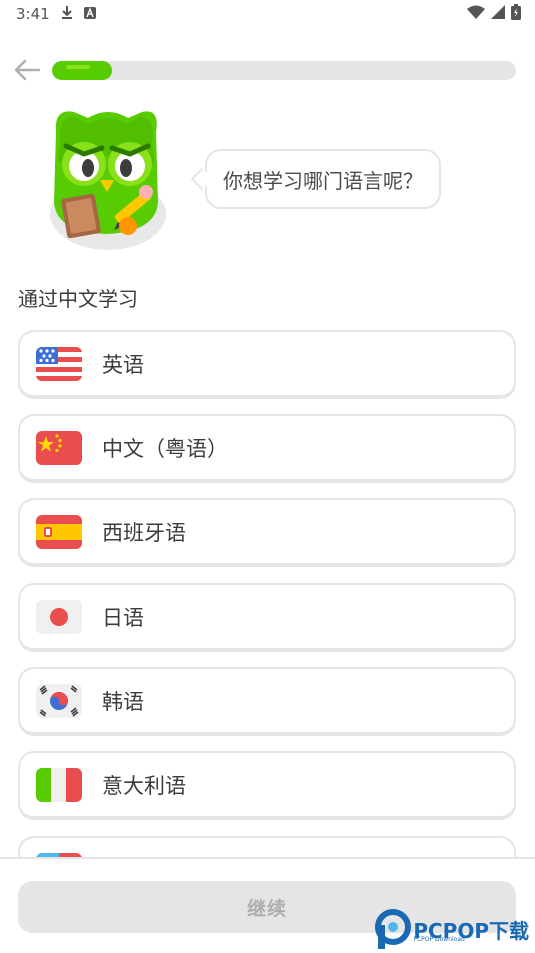 This screenshot has height=953, width=535. What do you see at coordinates (123, 364) in the screenshot?
I see `language-label: 英语` at bounding box center [123, 364].